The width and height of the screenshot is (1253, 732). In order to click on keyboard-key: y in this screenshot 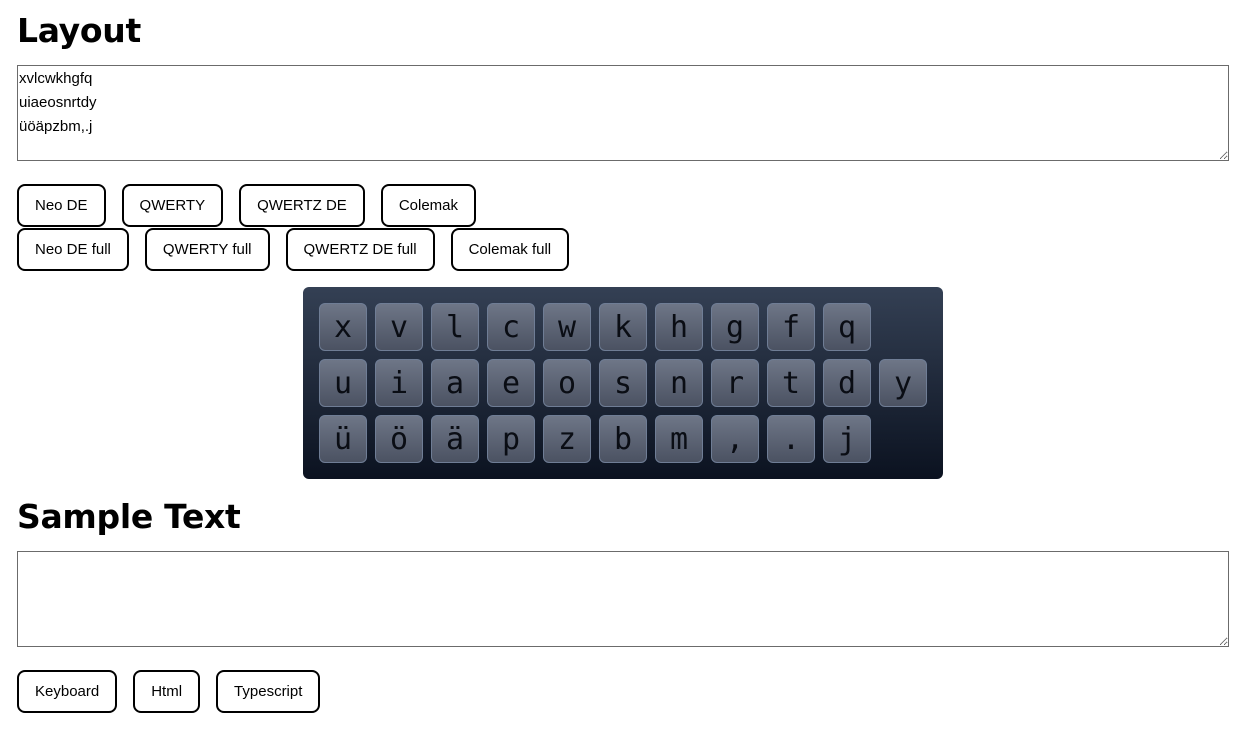, I will do `click(903, 383)`.